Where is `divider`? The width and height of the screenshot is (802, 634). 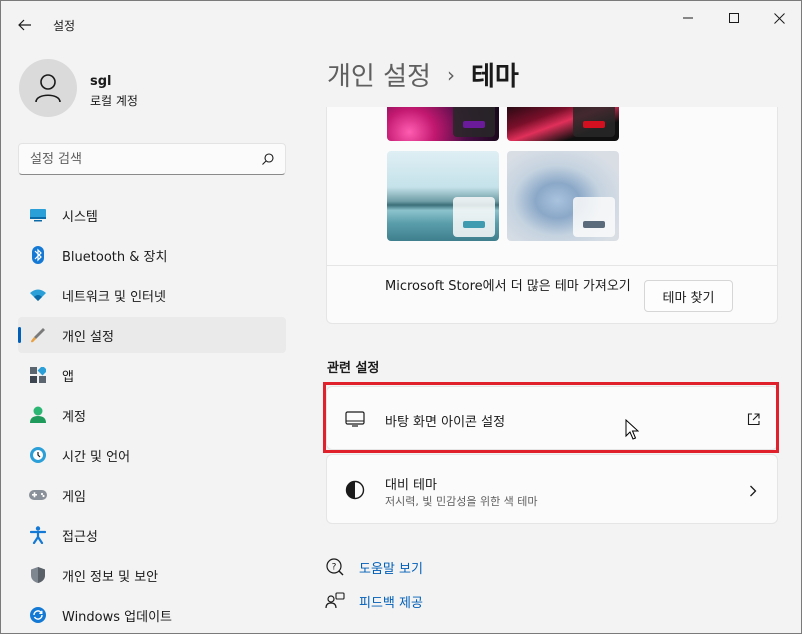
divider is located at coordinates (552, 265).